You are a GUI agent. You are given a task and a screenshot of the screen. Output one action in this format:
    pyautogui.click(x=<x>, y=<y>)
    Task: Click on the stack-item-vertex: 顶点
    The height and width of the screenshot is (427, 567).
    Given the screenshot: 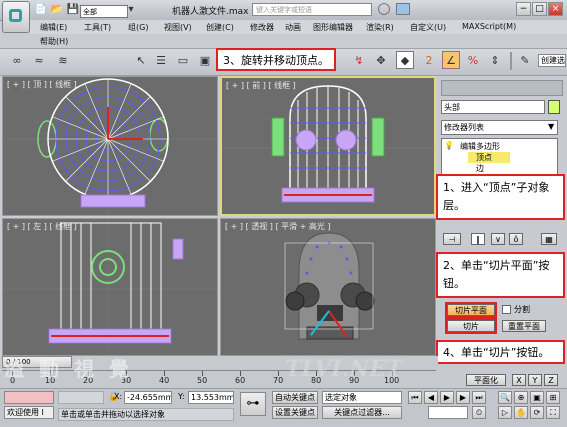 What is the action you would take?
    pyautogui.click(x=489, y=157)
    